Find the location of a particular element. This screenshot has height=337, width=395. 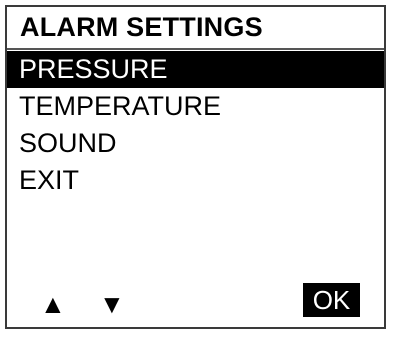

menu-item-exit: EXIT is located at coordinates (195, 180).